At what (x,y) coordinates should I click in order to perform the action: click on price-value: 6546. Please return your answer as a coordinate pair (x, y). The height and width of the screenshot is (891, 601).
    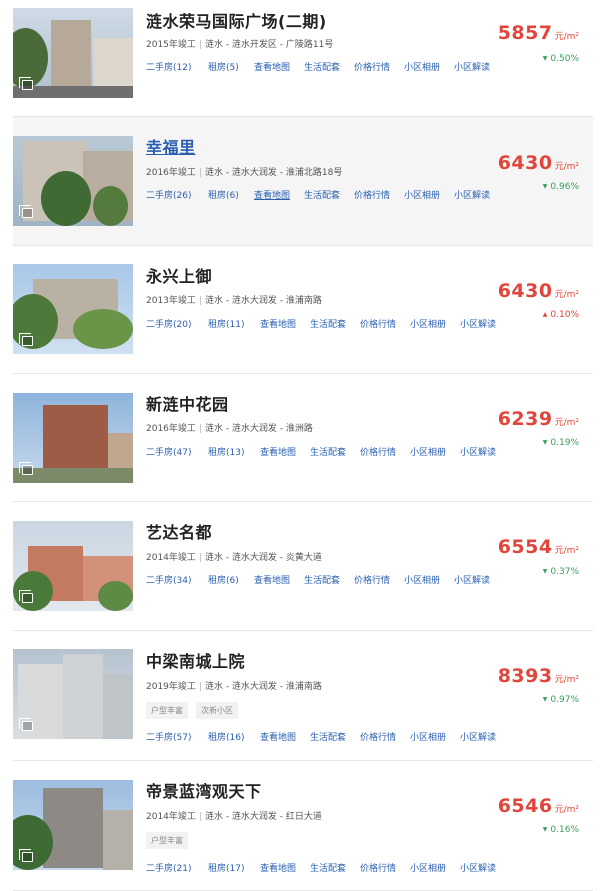
    Looking at the image, I should click on (525, 806).